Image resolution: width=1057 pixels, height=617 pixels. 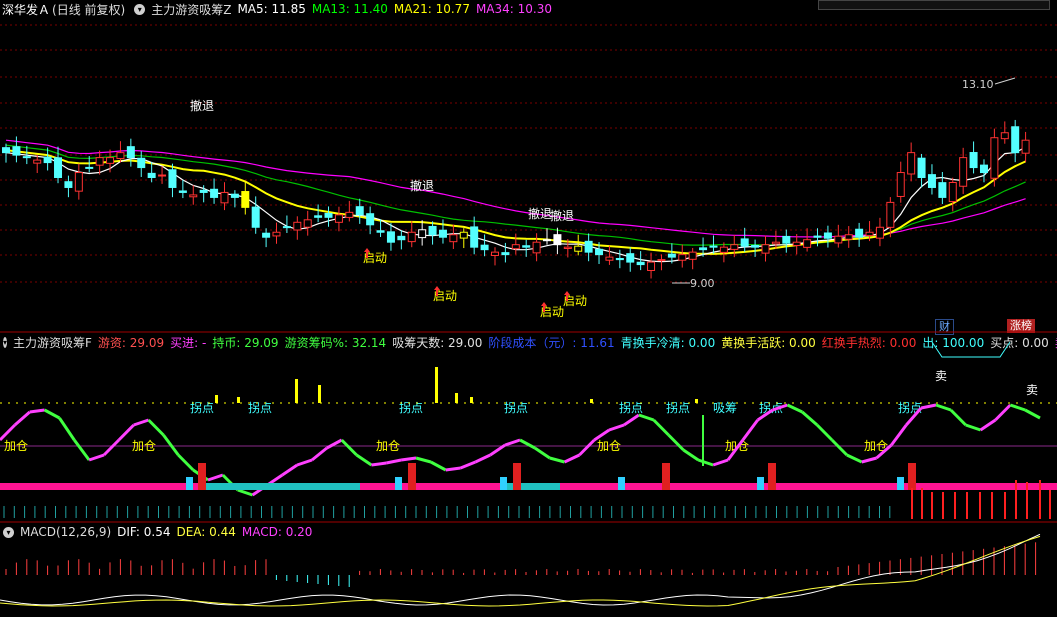 I want to click on high-price-pointer, so click(x=1005, y=81).